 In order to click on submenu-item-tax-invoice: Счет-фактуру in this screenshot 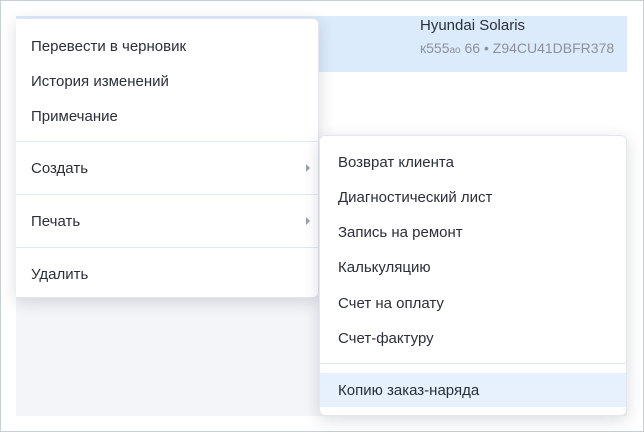, I will do `click(473, 338)`.